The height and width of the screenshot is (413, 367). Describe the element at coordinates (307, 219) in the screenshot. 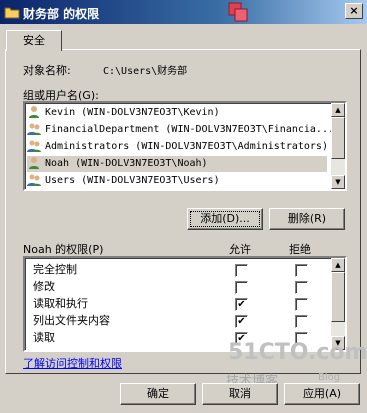

I see `remove-button: 删除(R)` at that location.